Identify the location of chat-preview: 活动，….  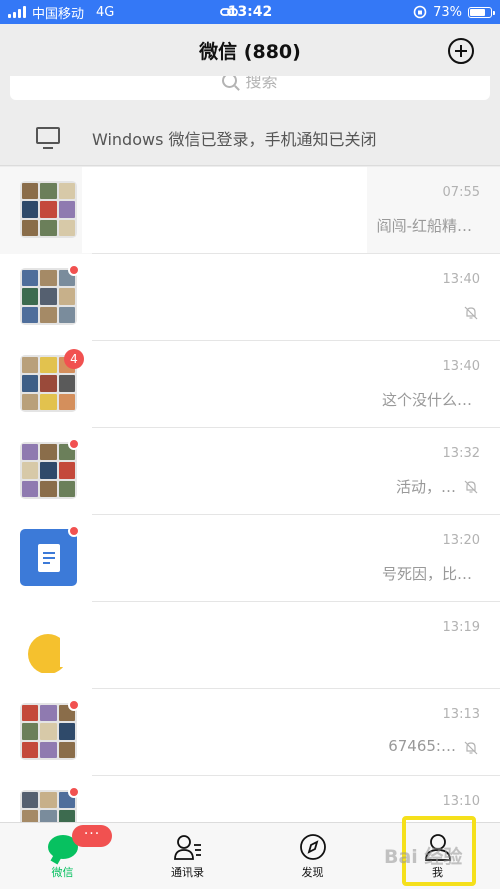
(425, 487).